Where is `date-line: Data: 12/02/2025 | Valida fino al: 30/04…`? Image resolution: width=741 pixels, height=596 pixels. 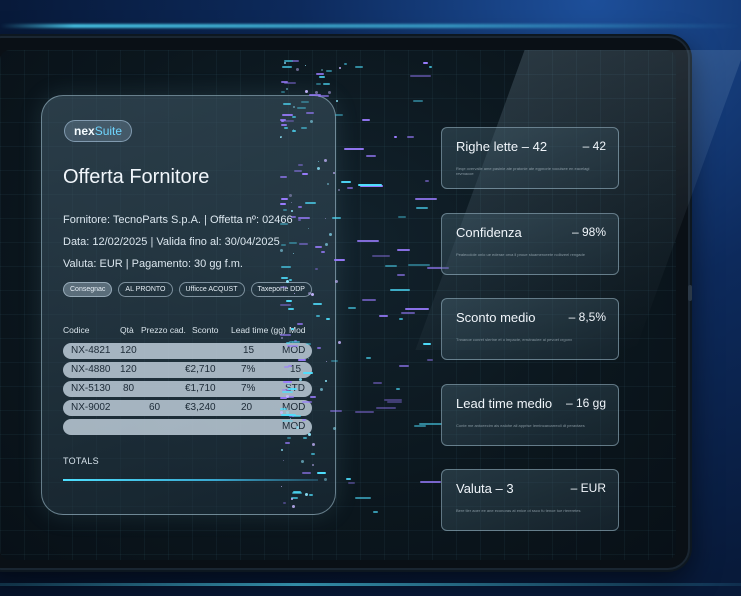
date-line: Data: 12/02/2025 | Valida fino al: 30/04… is located at coordinates (171, 242).